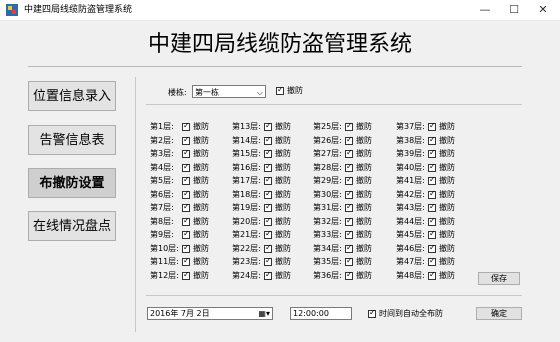 The image size is (560, 342). I want to click on auto-arm-checkbox, so click(372, 313).